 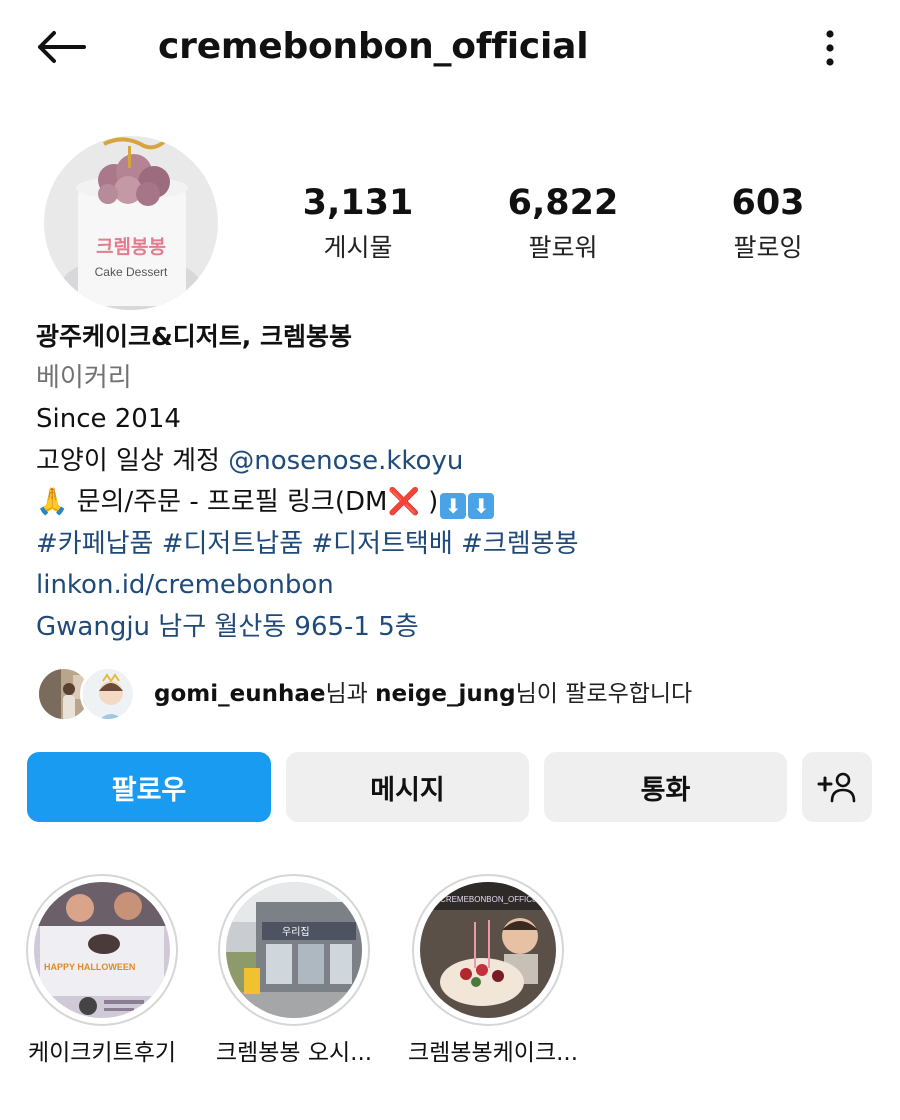 I want to click on avatar-image: 크렘봉봉 Cake Dessert, so click(x=131, y=223).